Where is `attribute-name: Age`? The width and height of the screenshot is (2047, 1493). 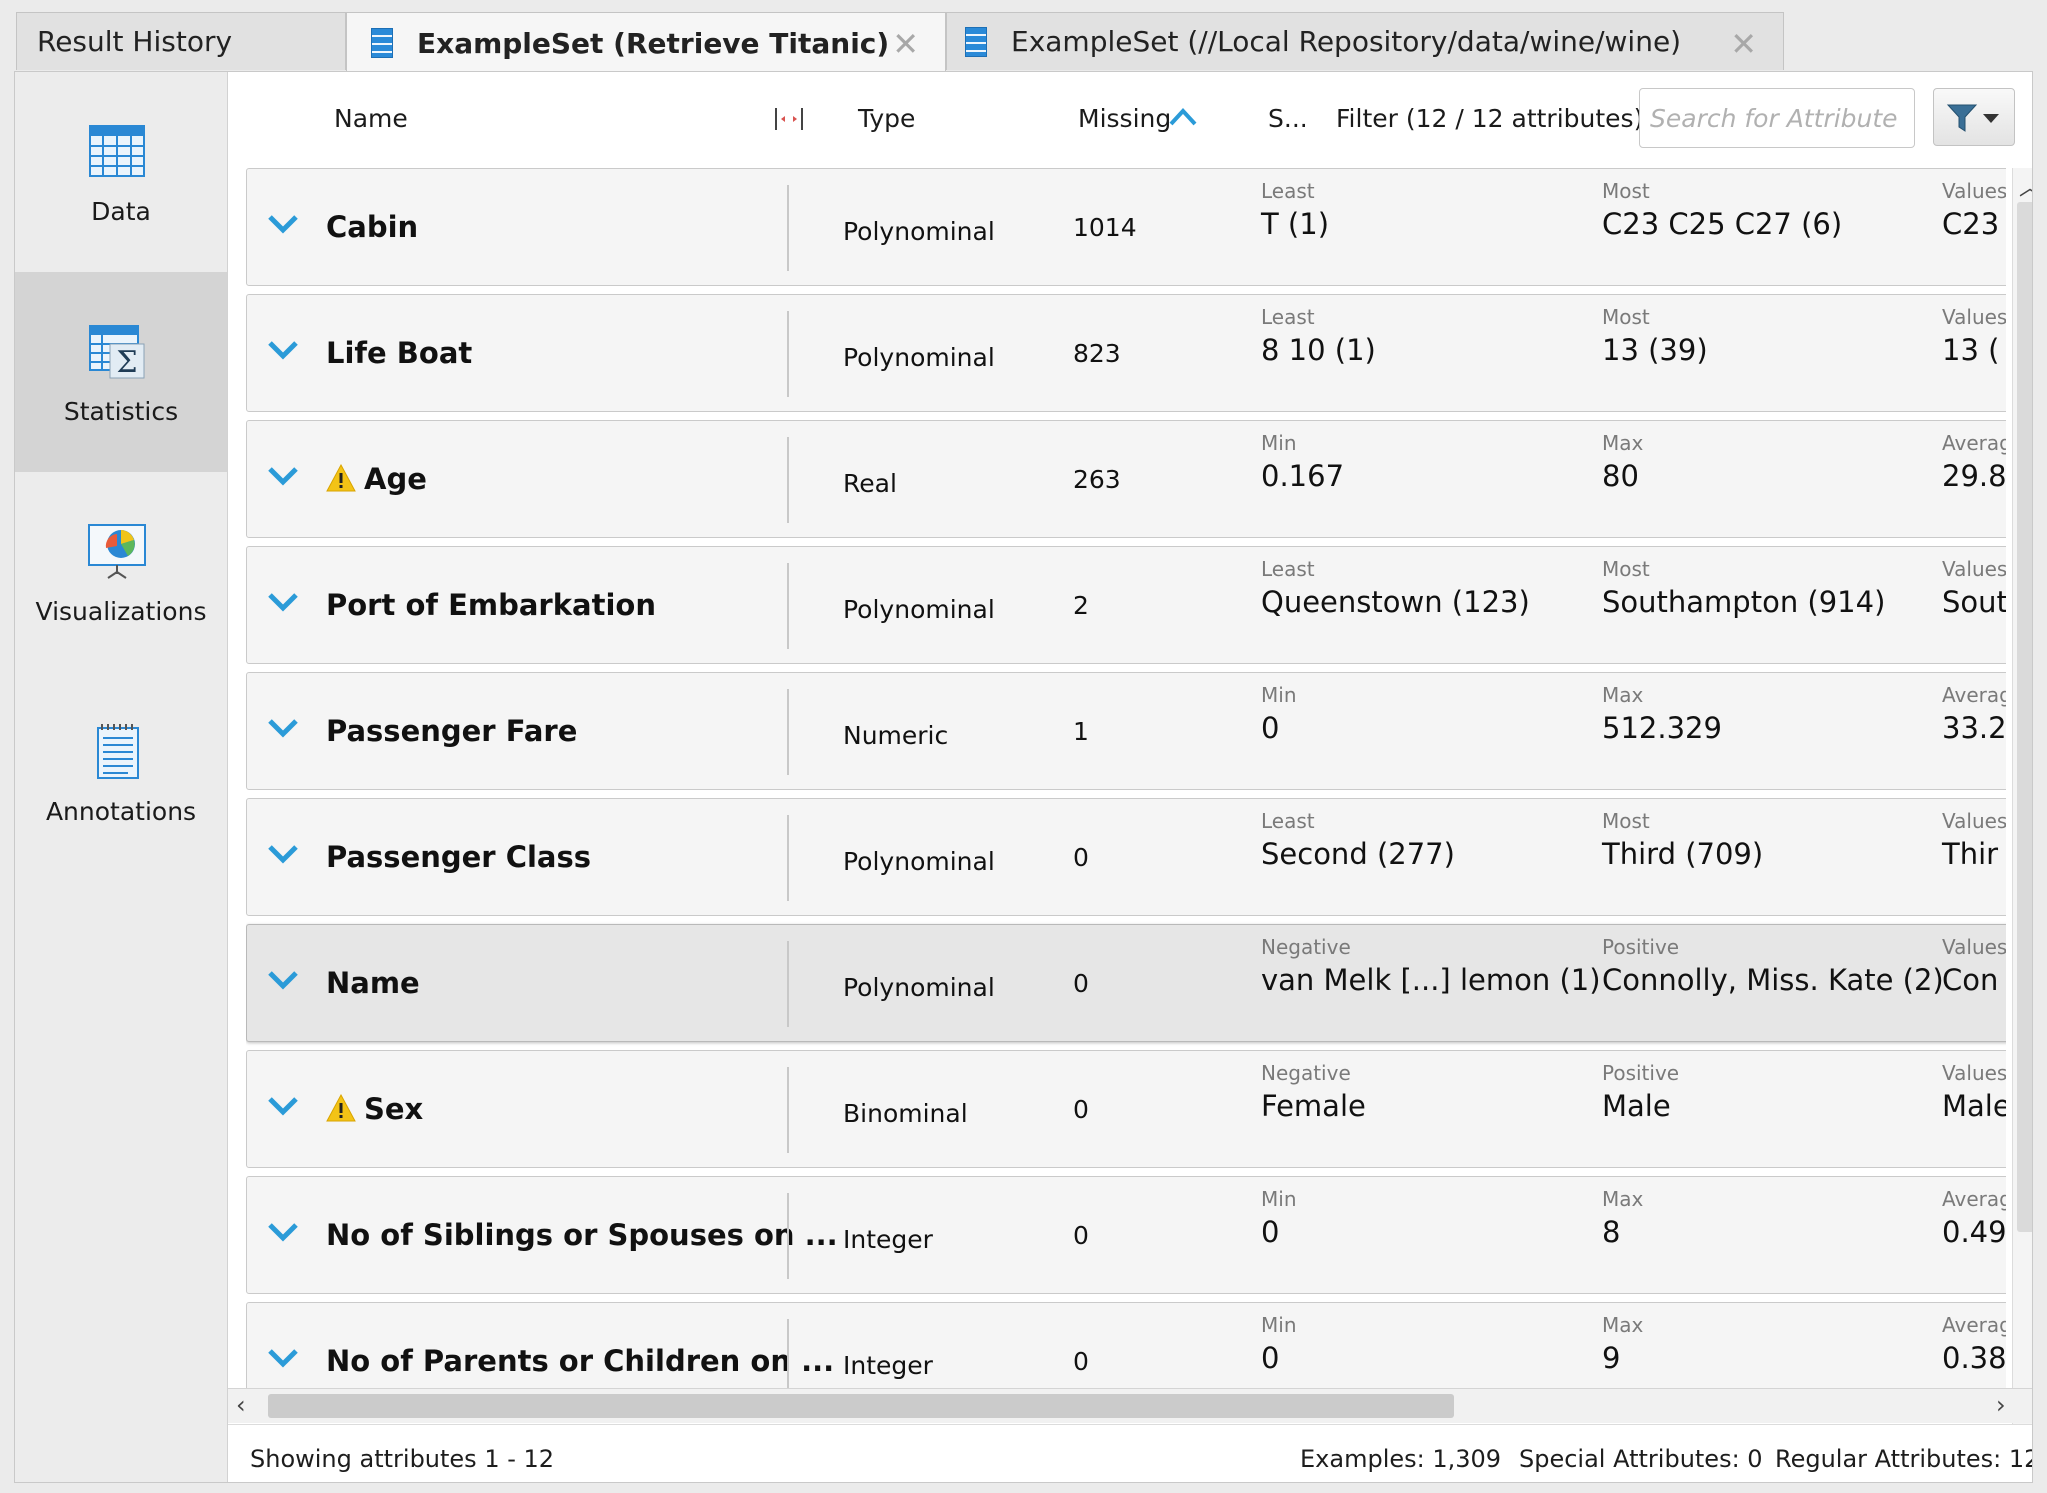
attribute-name: Age is located at coordinates (376, 479).